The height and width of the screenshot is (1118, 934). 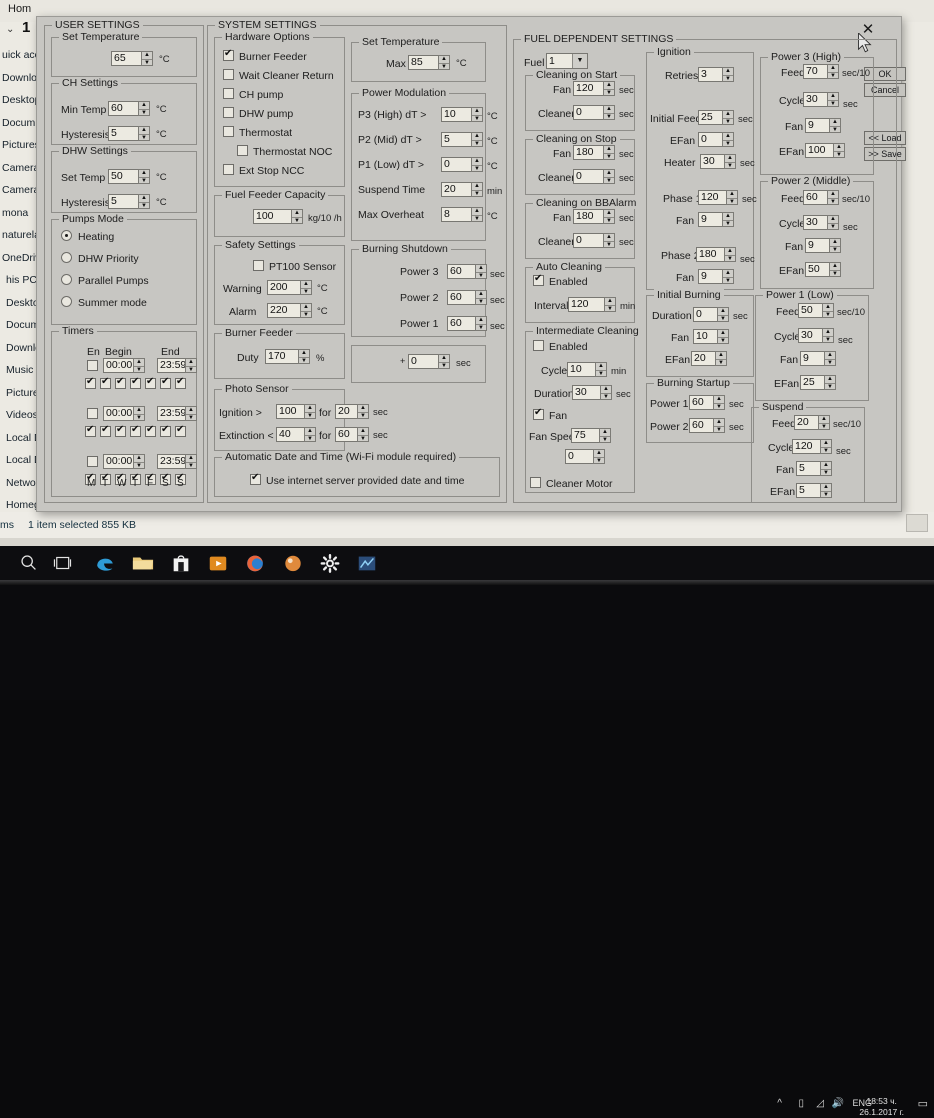 What do you see at coordinates (477, 214) in the screenshot?
I see `power-modulation-4-stepper: ▲ ▼` at bounding box center [477, 214].